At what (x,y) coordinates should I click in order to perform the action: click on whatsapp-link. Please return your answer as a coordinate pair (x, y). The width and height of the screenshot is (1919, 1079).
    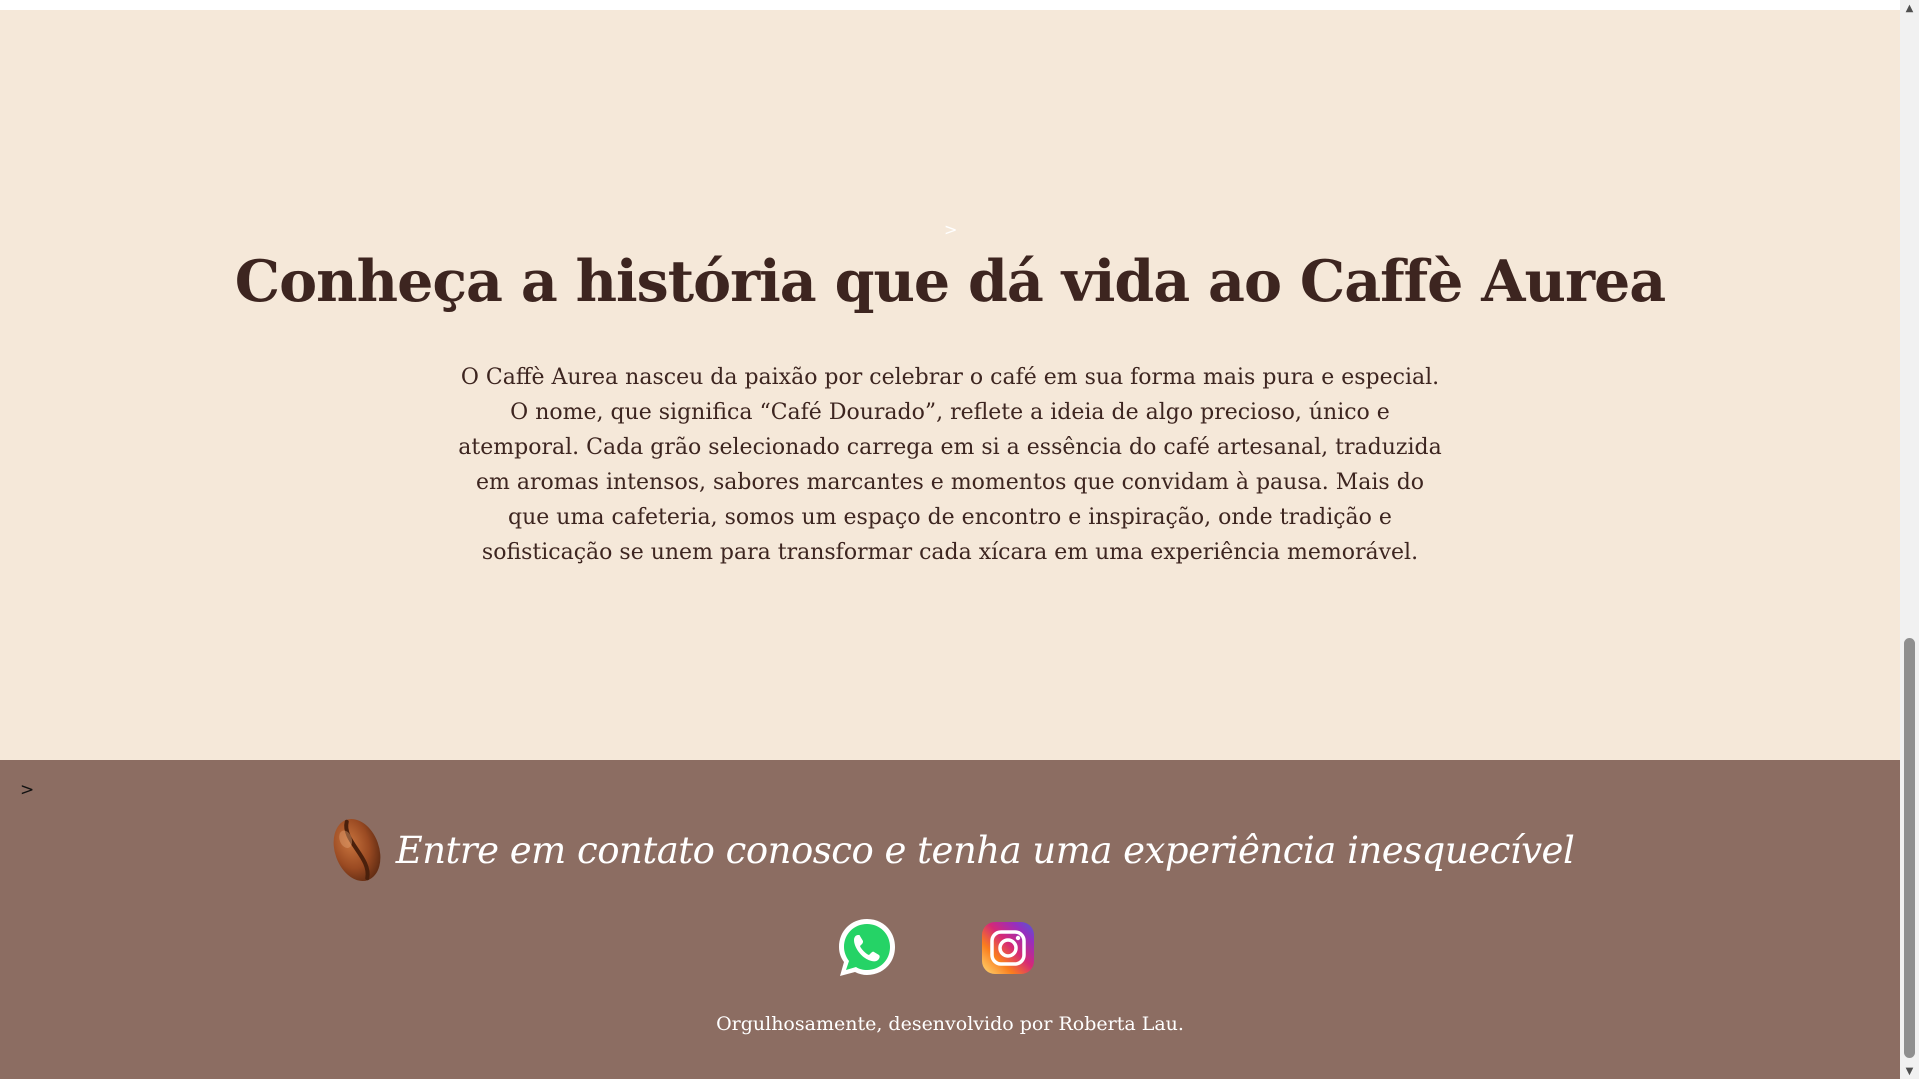
    Looking at the image, I should click on (867, 948).